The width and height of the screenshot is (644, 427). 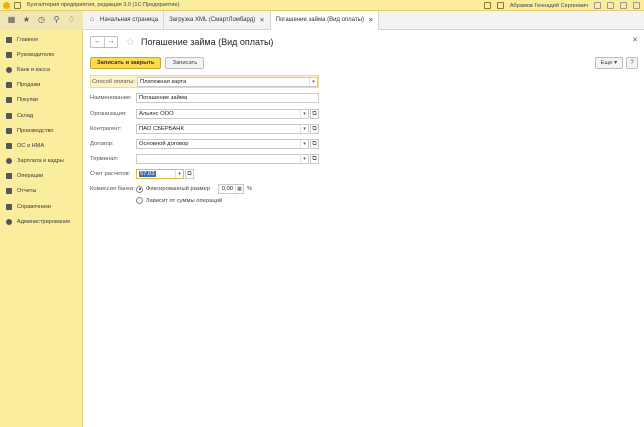 What do you see at coordinates (487, 5) in the screenshot?
I see `notifications-icon` at bounding box center [487, 5].